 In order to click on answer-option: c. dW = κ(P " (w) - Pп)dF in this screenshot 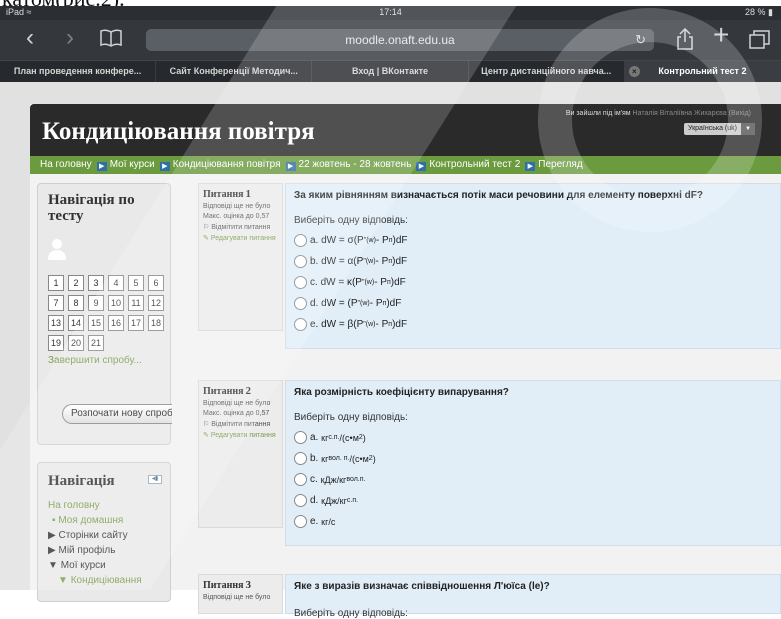, I will do `click(533, 282)`.